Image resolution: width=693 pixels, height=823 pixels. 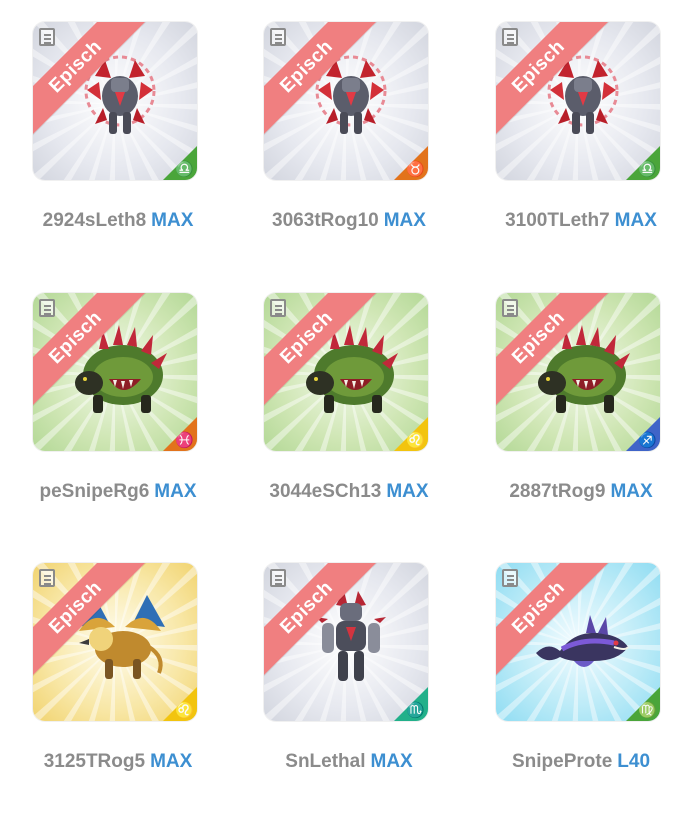 I want to click on monster-name: SnipeProte, so click(x=562, y=761).